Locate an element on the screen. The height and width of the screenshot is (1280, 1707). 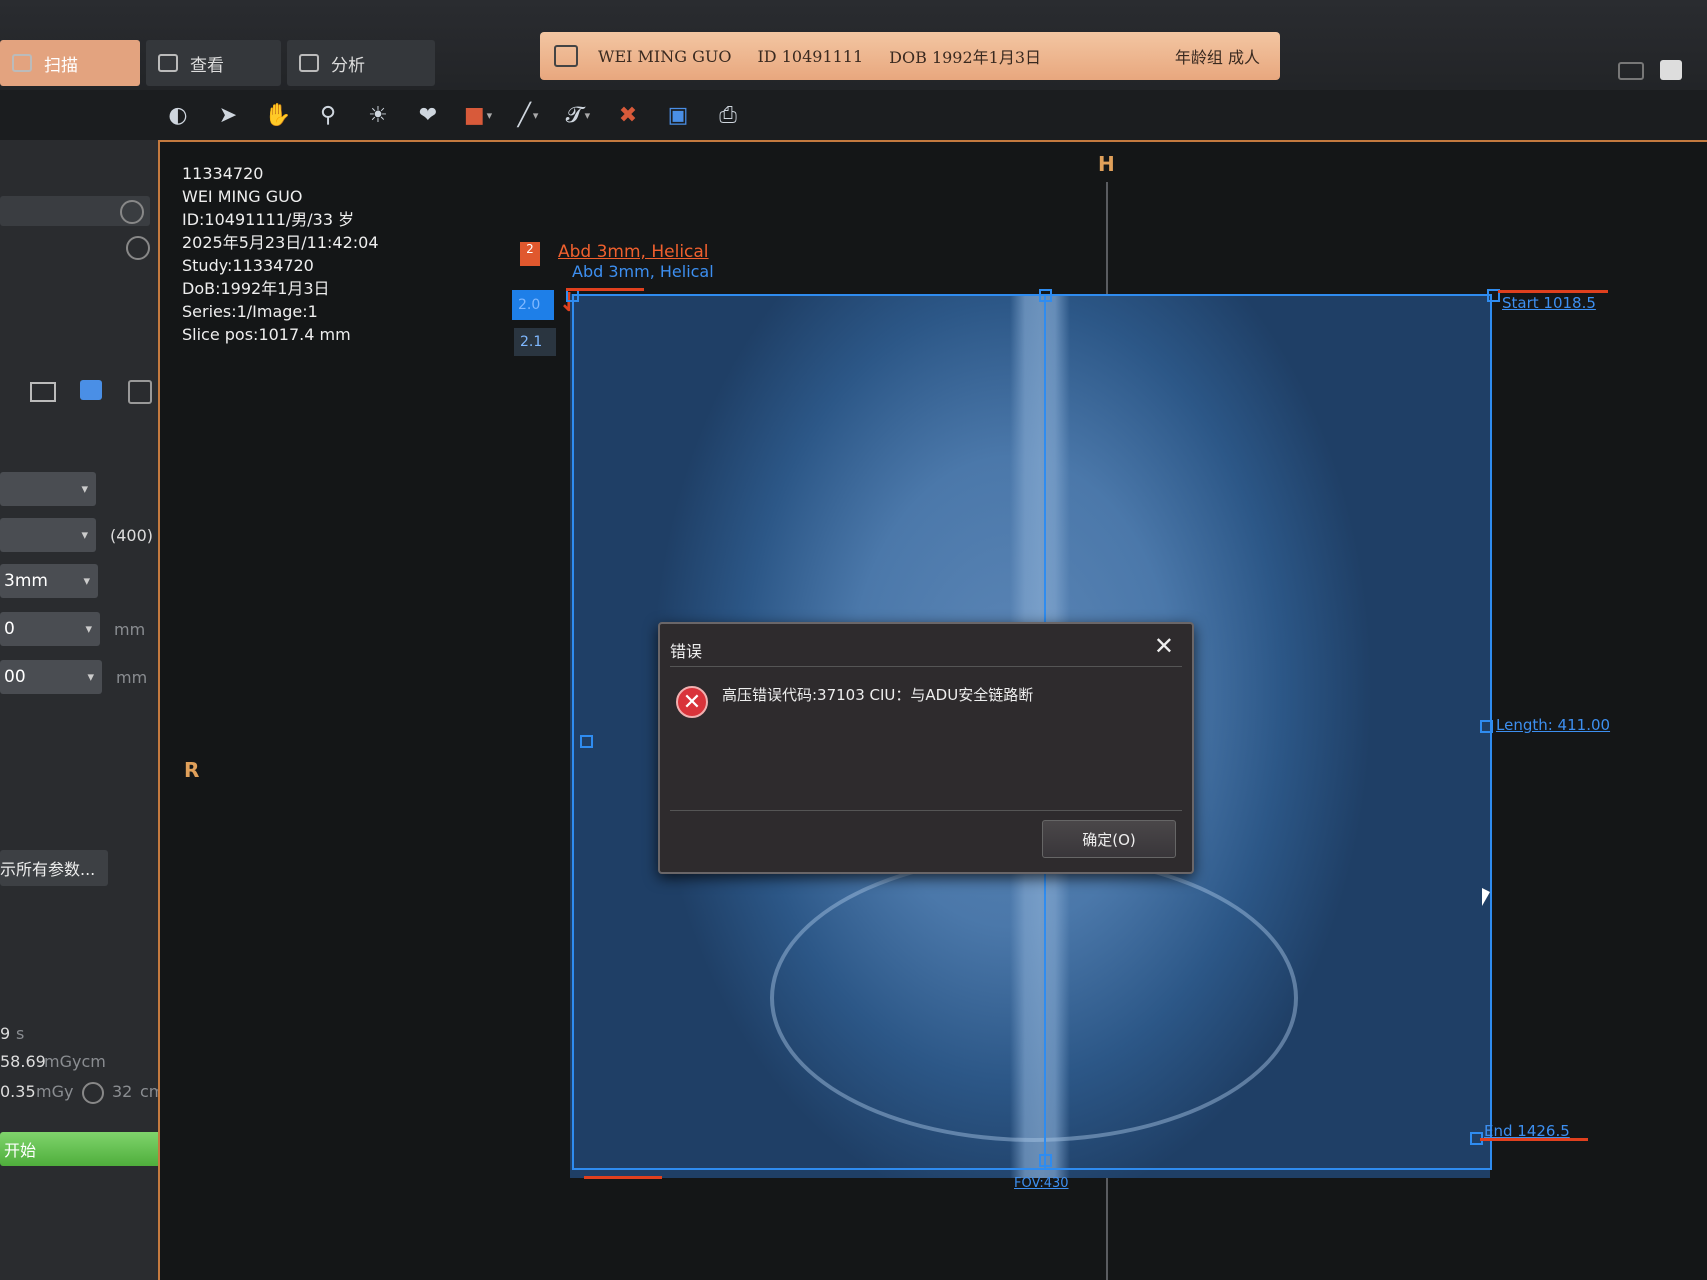
scan-protocol-primary: Abd 3mm, Helical is located at coordinates (633, 252).